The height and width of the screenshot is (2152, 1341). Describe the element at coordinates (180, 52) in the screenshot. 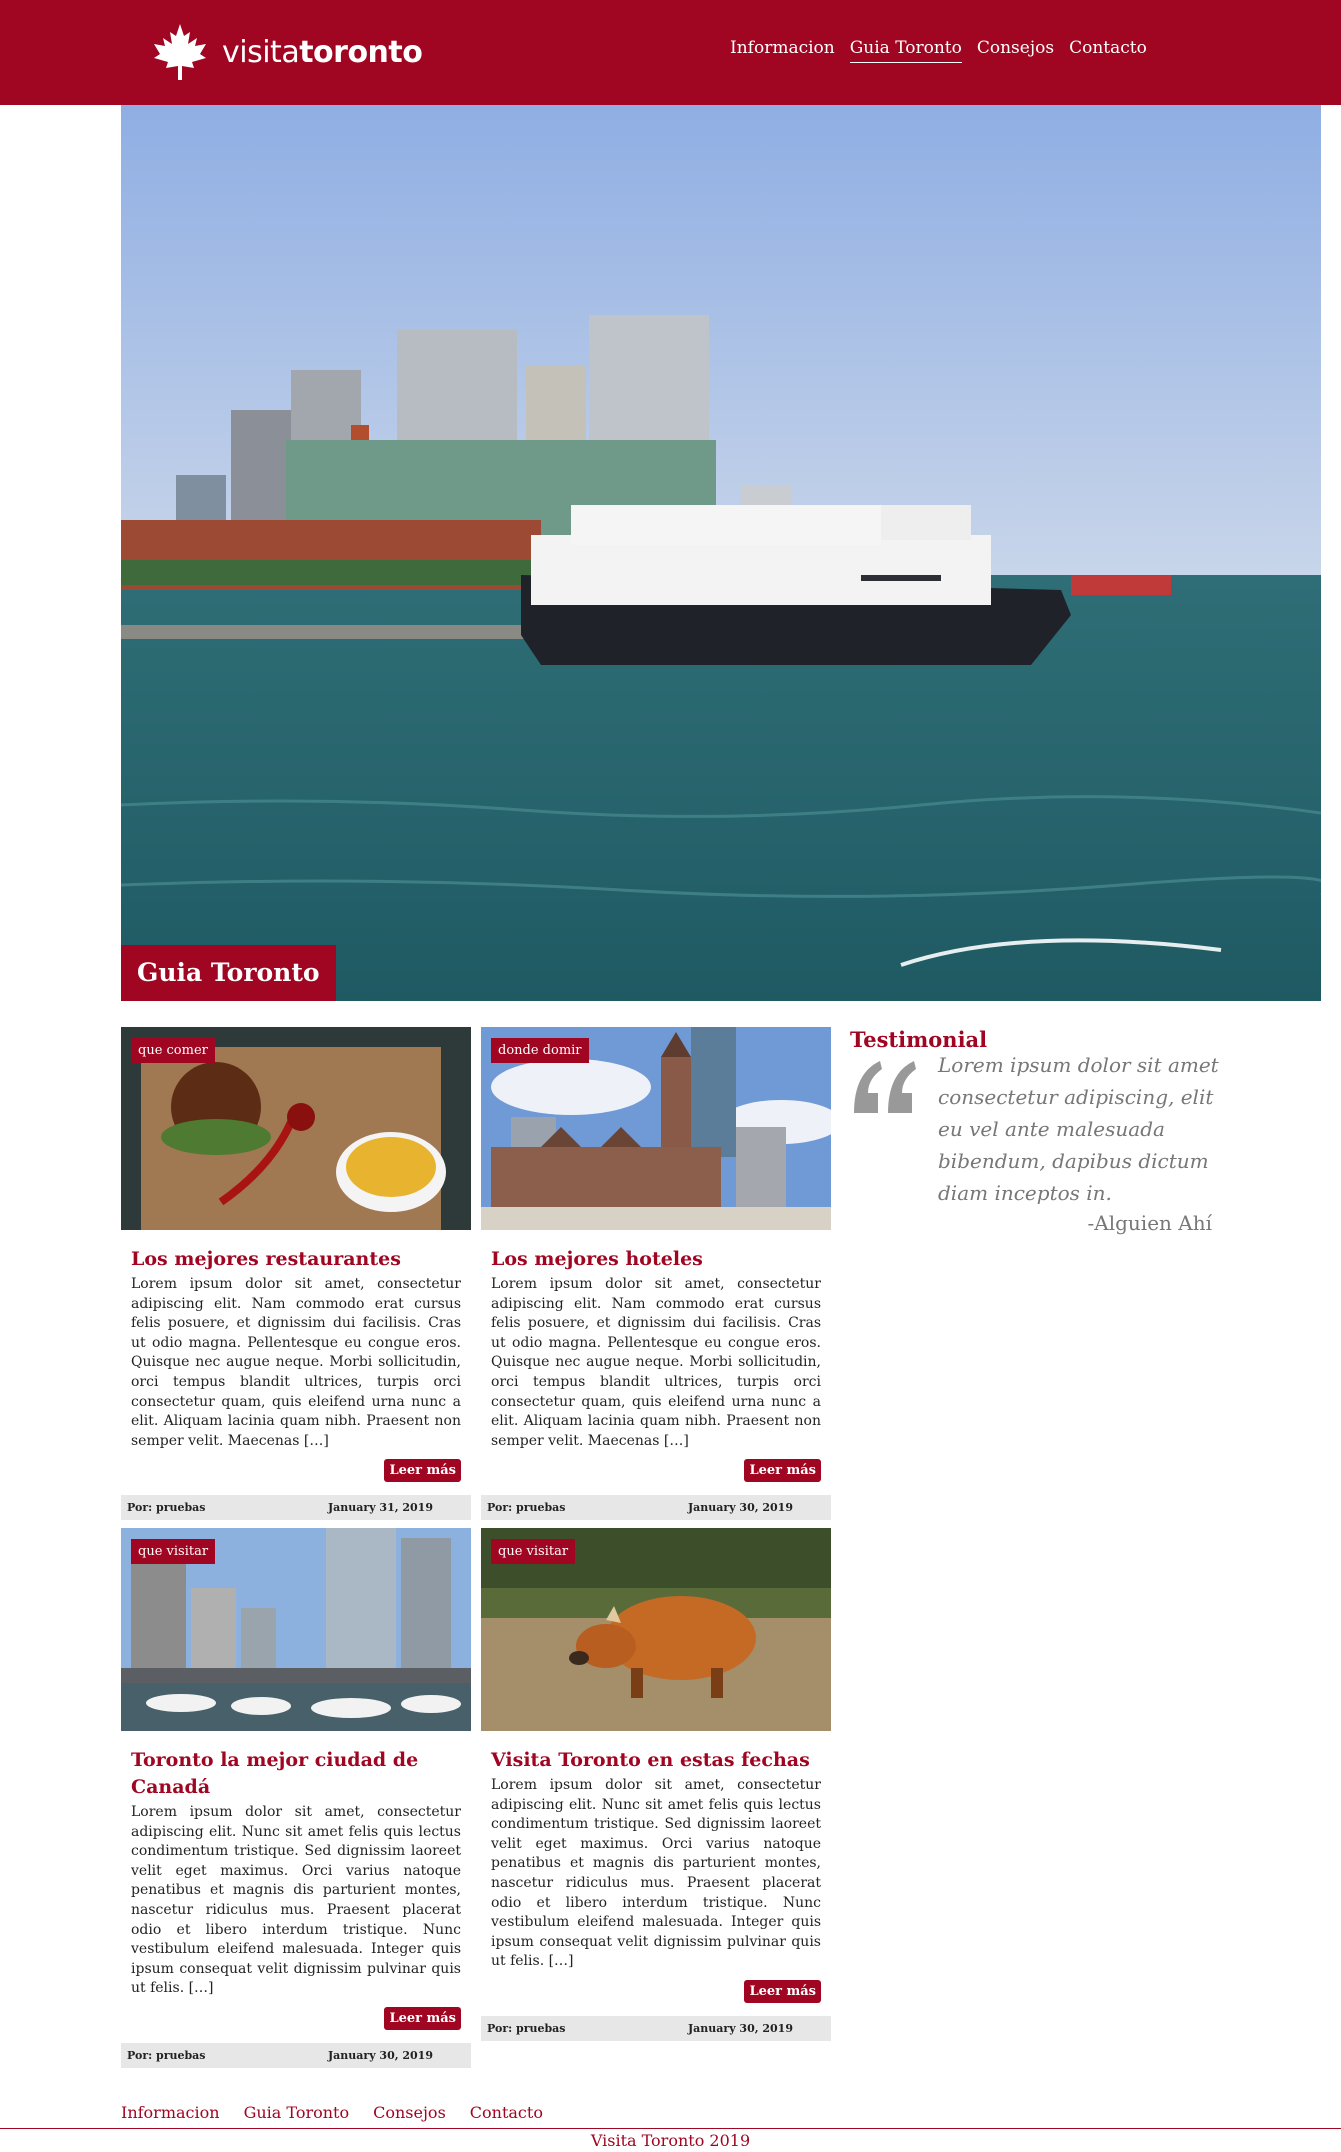

I see `maple-leaf-icon` at that location.